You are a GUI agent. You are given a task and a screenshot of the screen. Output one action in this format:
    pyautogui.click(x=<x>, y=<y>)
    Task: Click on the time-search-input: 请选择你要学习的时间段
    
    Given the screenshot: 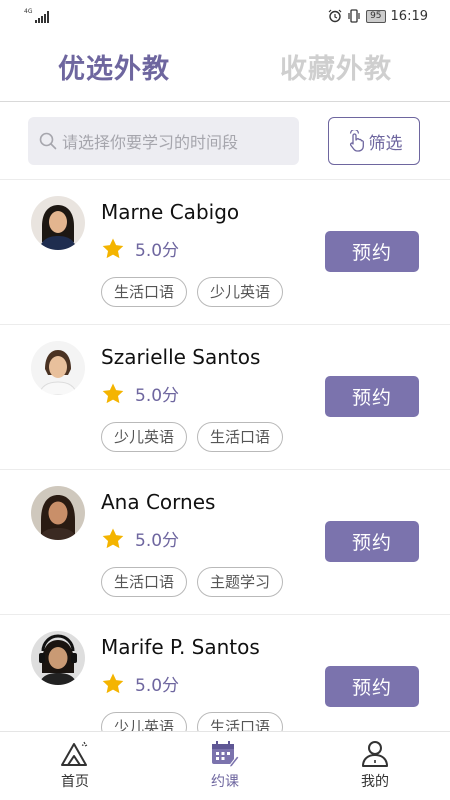 What is the action you would take?
    pyautogui.click(x=163, y=141)
    